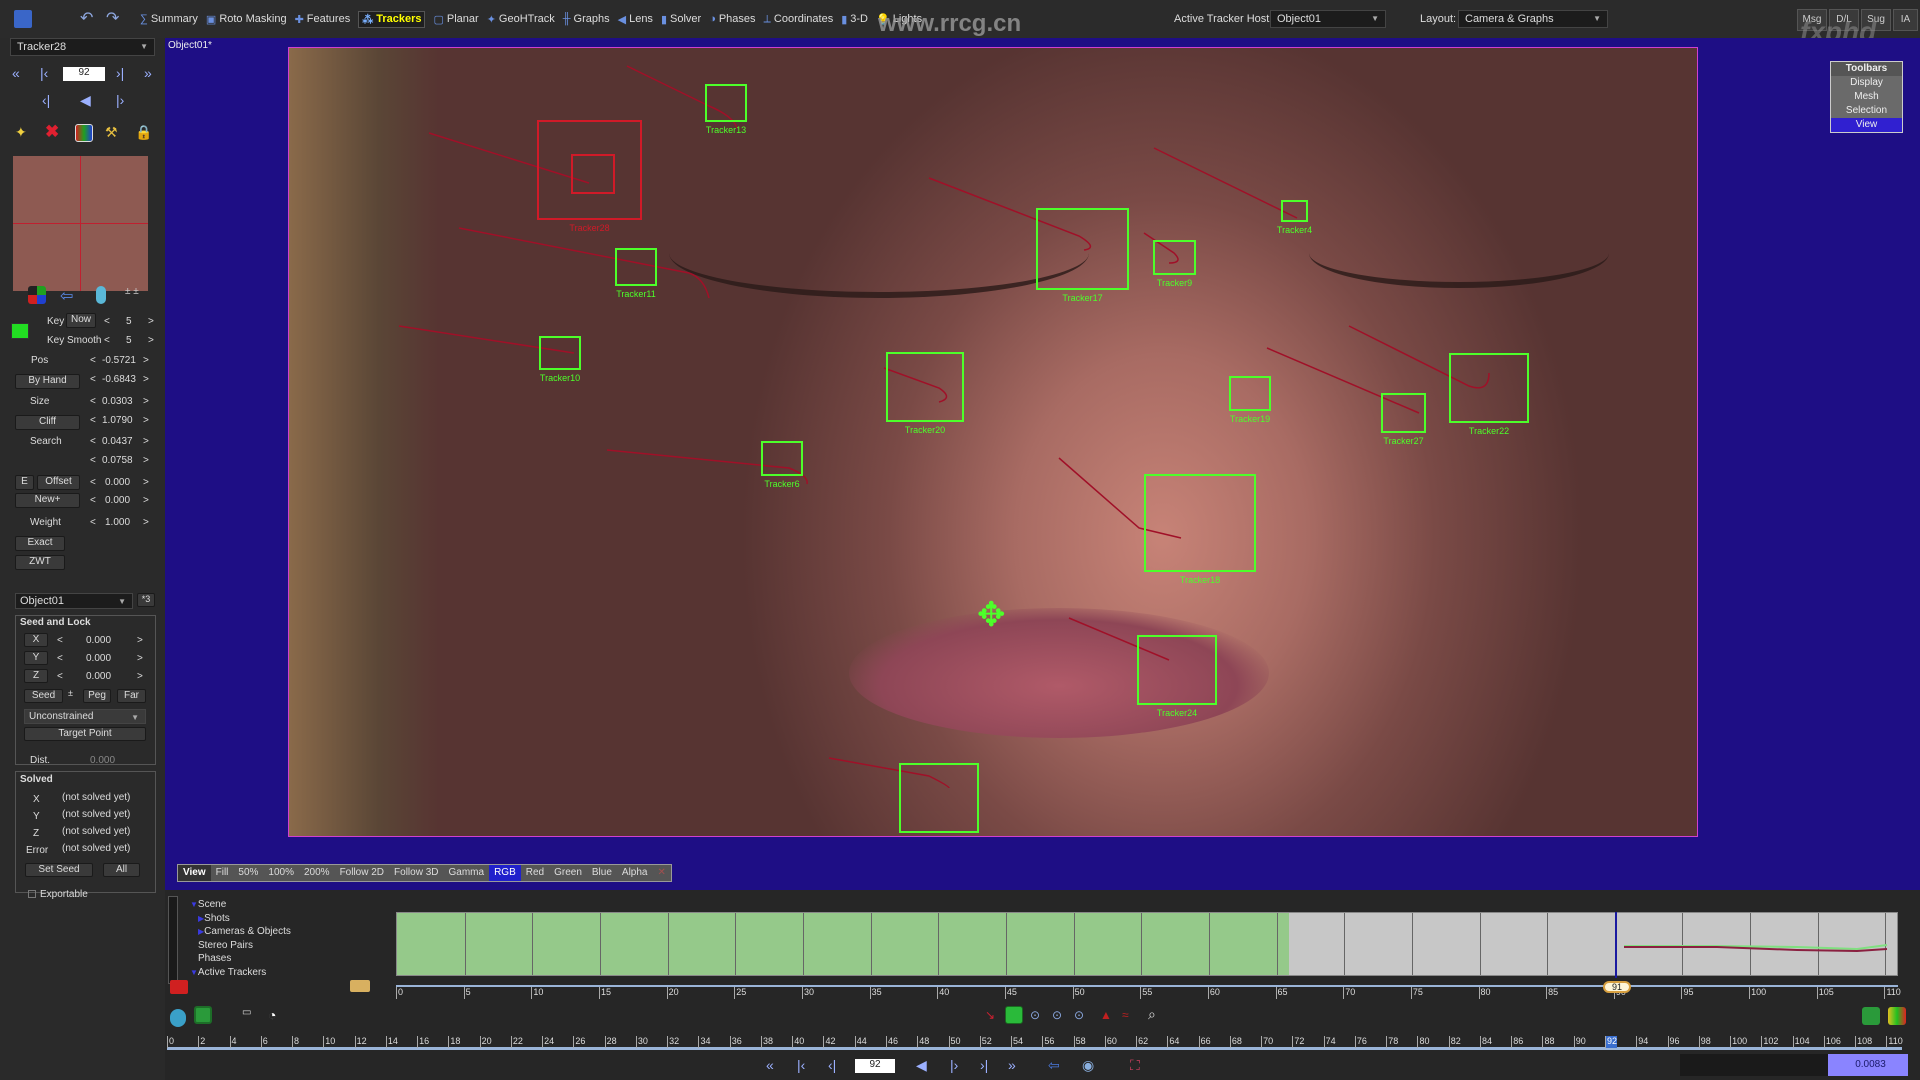 The image size is (1920, 1080). I want to click on offset-x-inc: >, so click(146, 482).